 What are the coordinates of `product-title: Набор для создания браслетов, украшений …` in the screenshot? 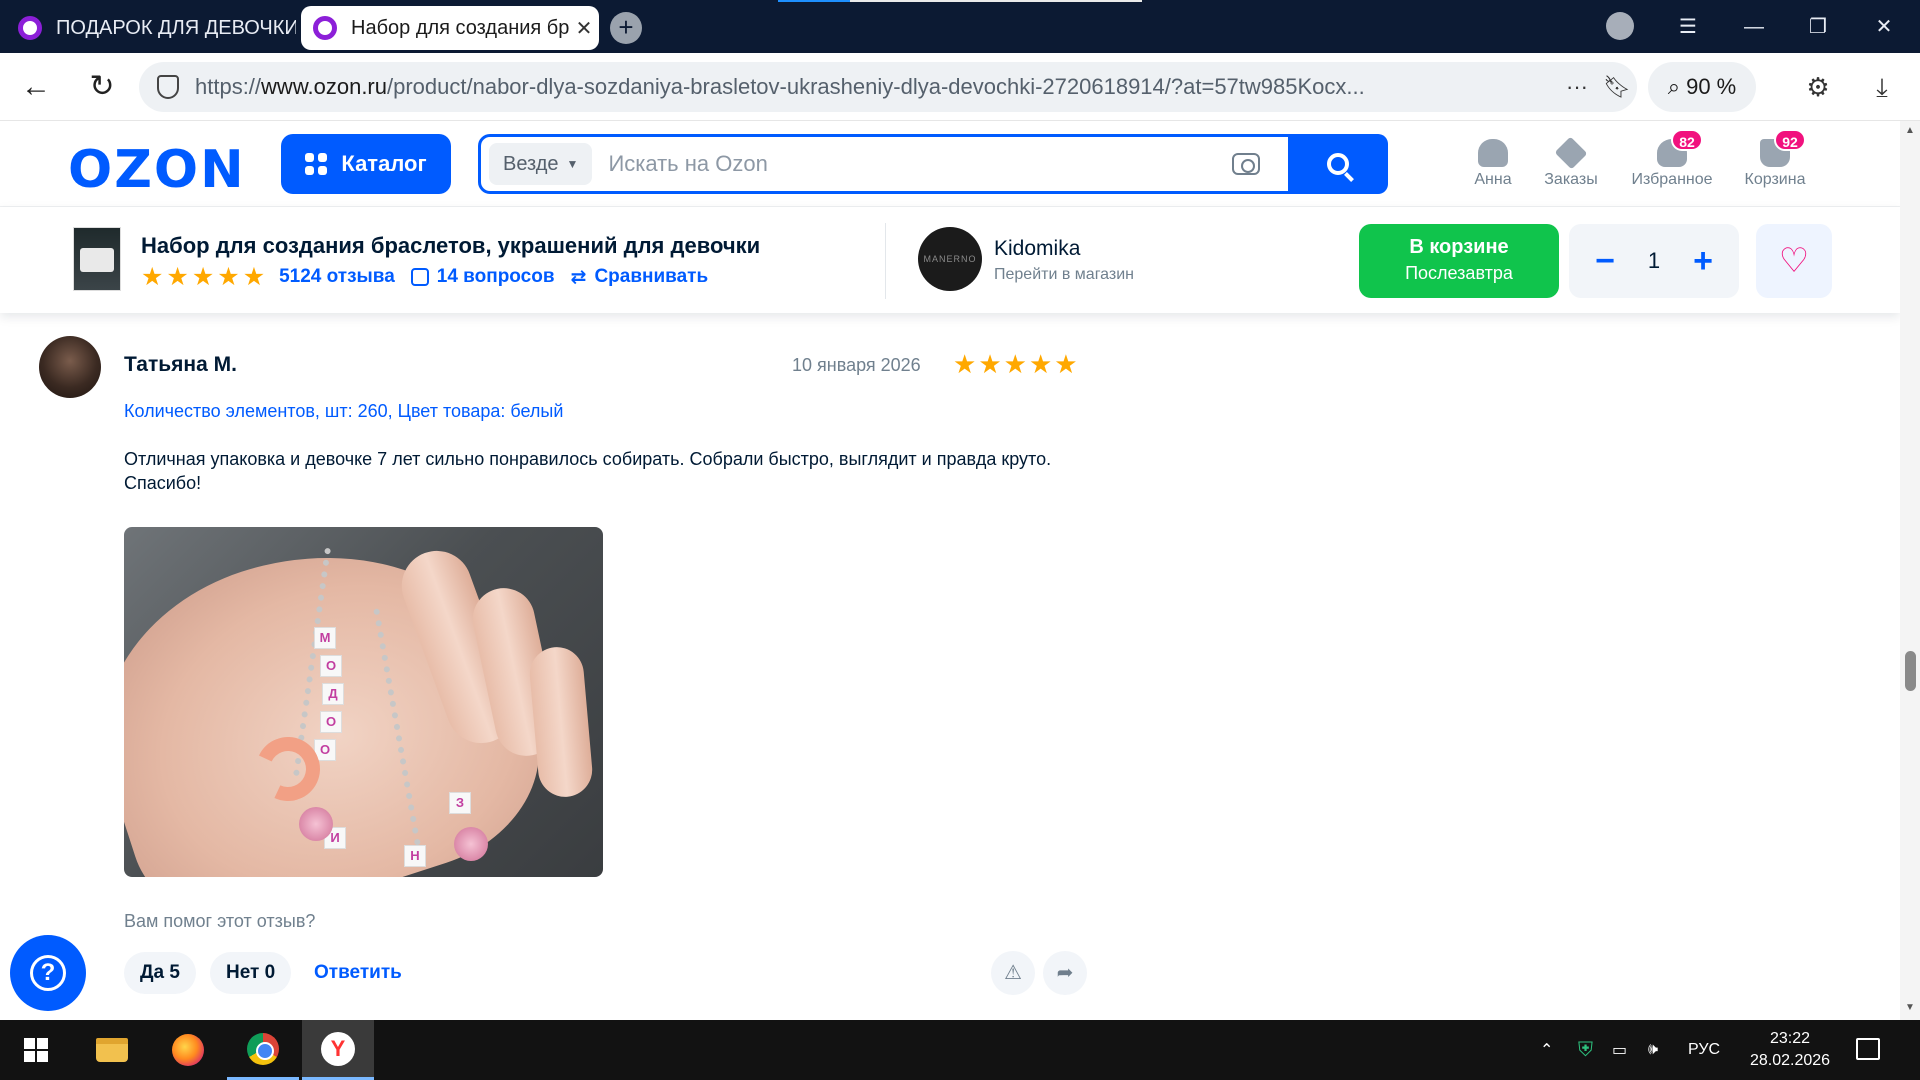 It's located at (451, 245).